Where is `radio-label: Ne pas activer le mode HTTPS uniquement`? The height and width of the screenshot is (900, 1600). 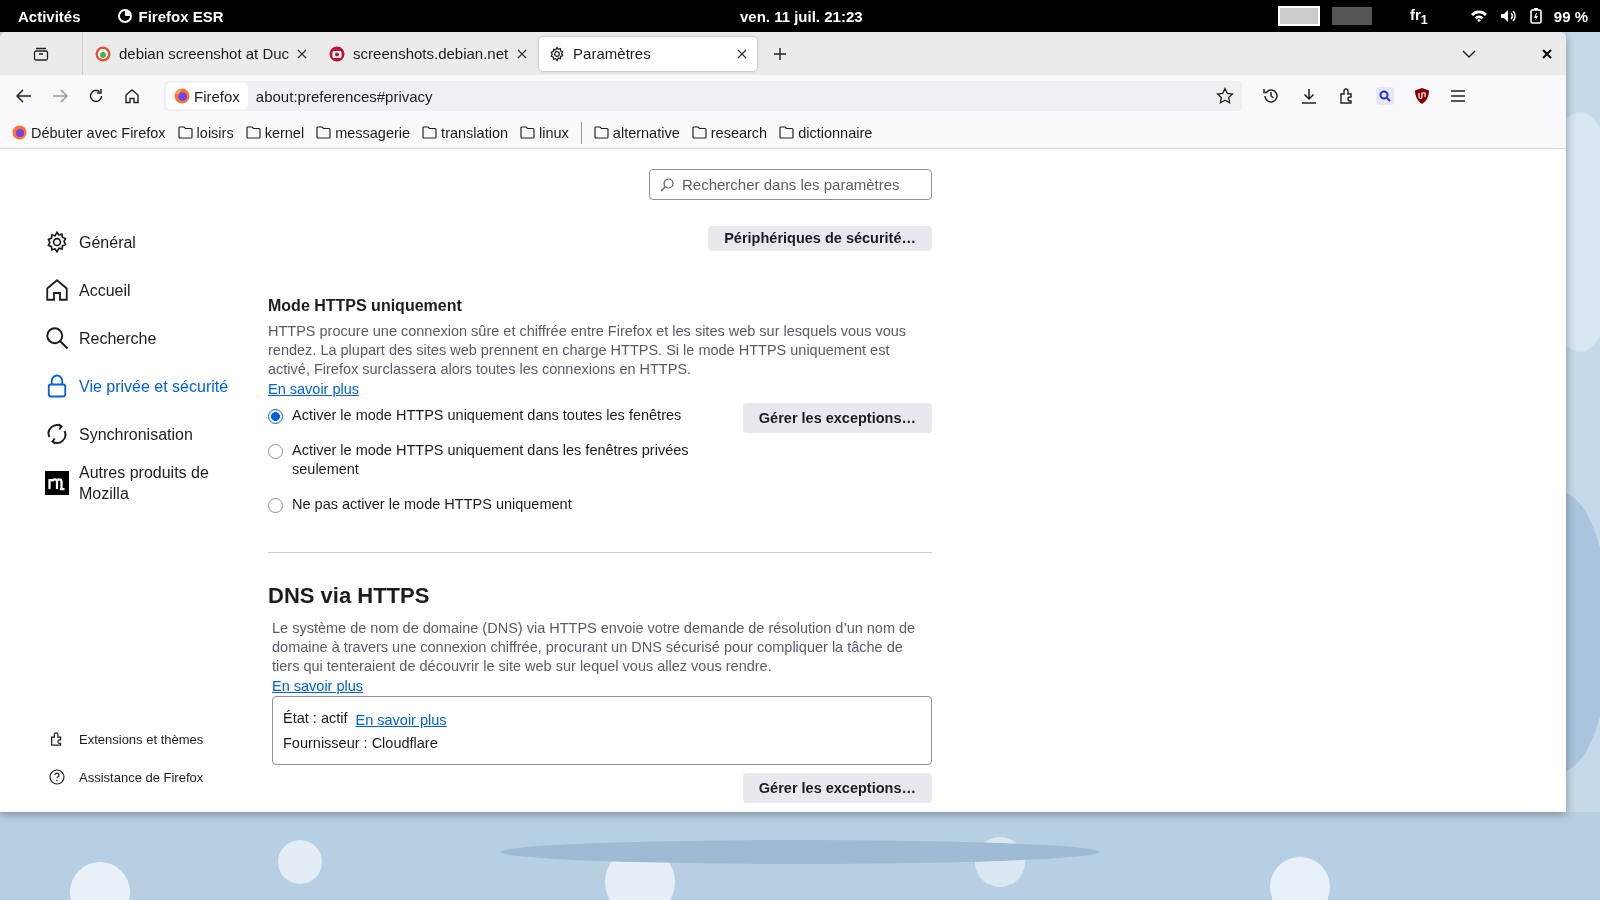 radio-label: Ne pas activer le mode HTTPS uniquement is located at coordinates (432, 504).